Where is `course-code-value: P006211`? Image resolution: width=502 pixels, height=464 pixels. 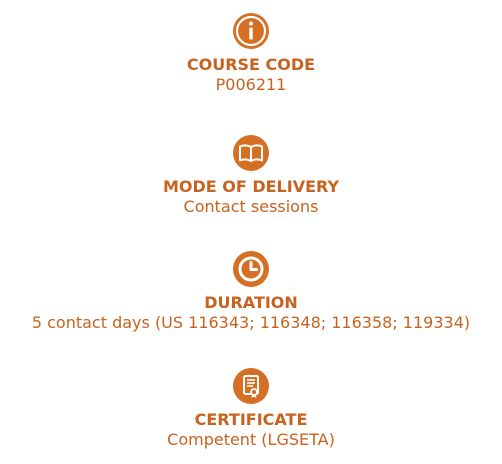 course-code-value: P006211 is located at coordinates (251, 84).